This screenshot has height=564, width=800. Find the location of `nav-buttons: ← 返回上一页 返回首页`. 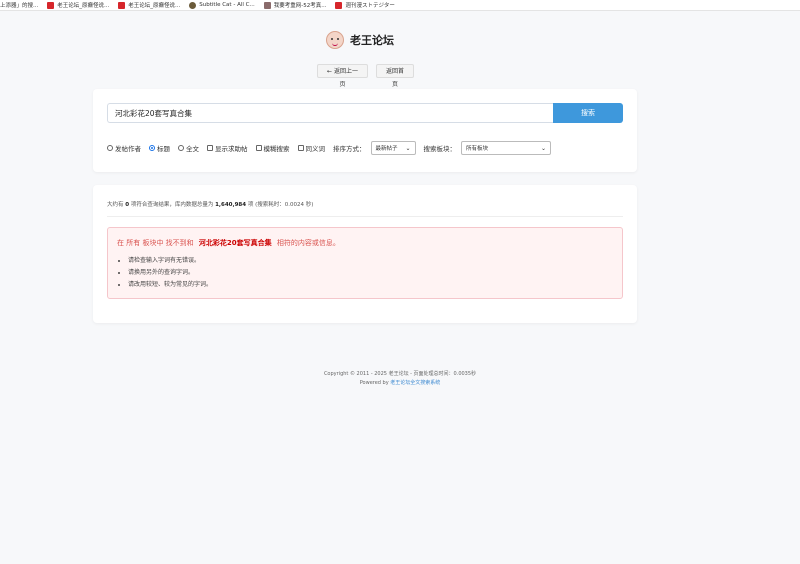

nav-buttons: ← 返回上一页 返回首页 is located at coordinates (365, 76).